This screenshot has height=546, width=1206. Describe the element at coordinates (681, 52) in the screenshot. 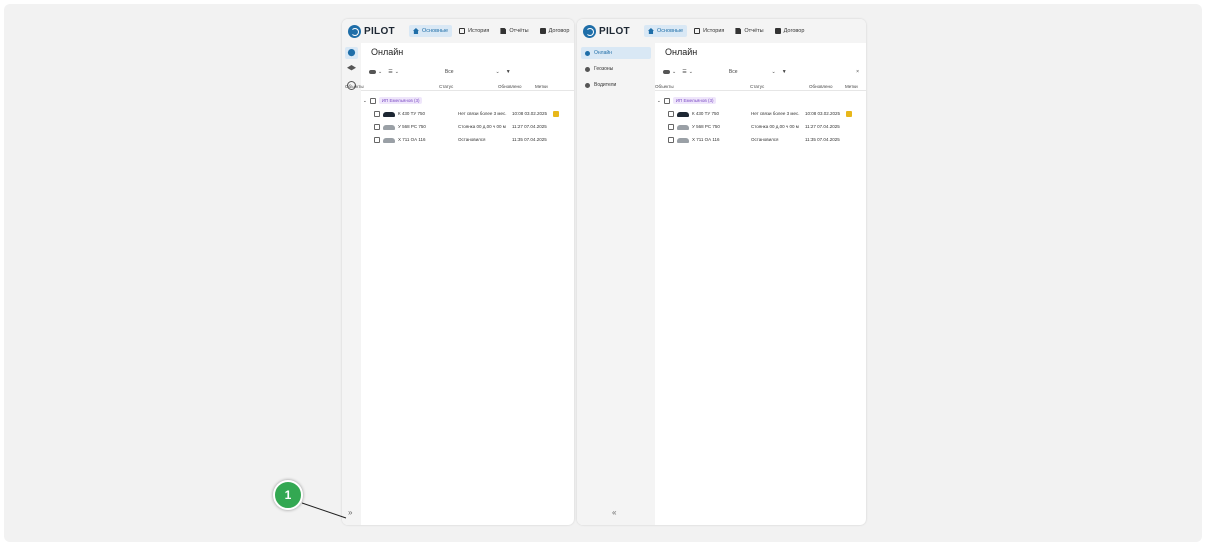

I see `page-title: Онлайн` at that location.